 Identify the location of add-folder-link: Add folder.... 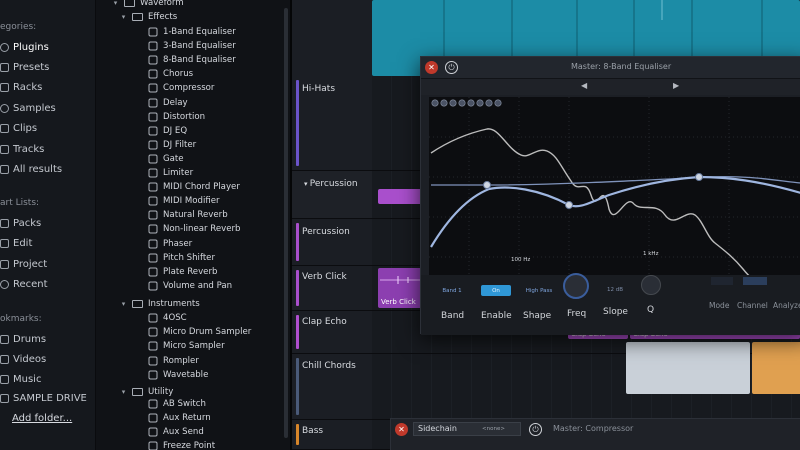
(42, 418).